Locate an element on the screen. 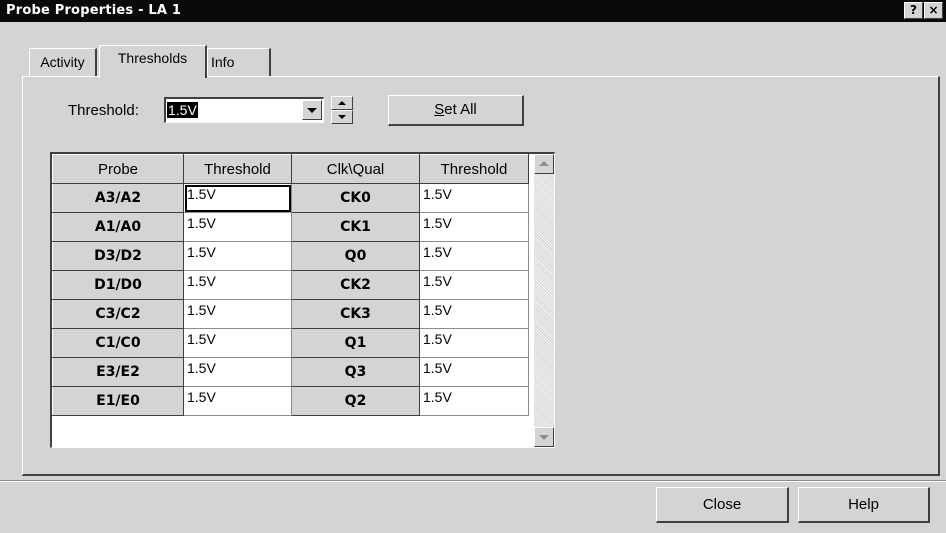 The height and width of the screenshot is (533, 946). tab-info: Info is located at coordinates (239, 62).